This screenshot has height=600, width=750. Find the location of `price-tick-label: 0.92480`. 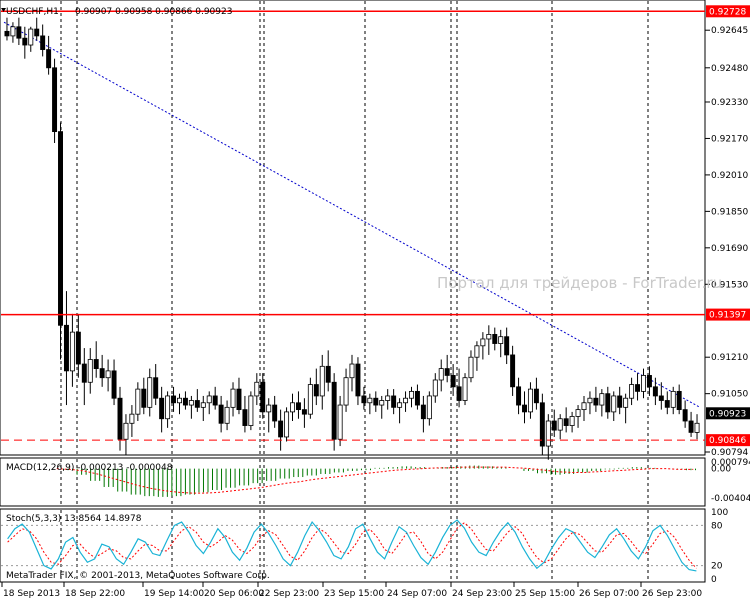

price-tick-label: 0.92480 is located at coordinates (729, 69).